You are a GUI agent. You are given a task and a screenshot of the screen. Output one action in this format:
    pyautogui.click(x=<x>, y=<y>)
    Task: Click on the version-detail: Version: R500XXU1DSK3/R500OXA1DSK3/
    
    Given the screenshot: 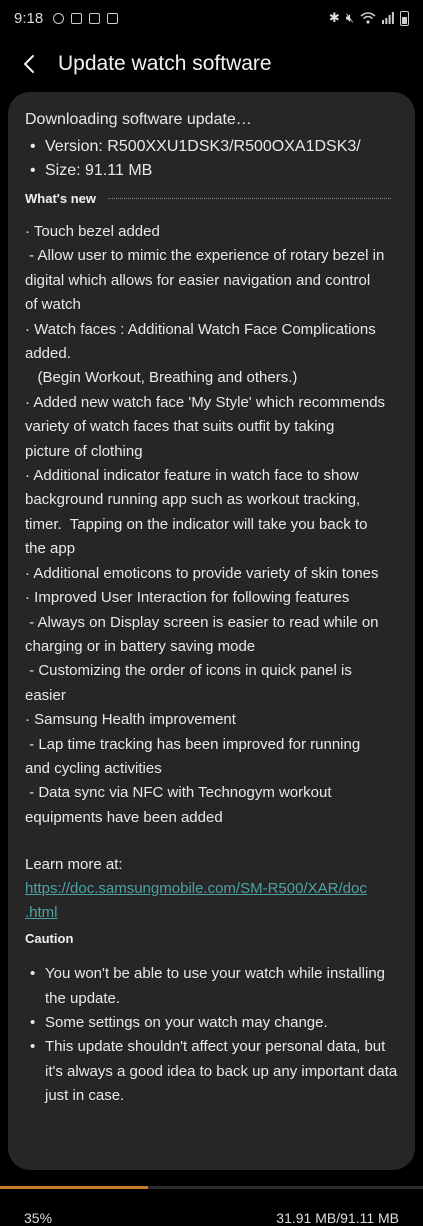 What is the action you would take?
    pyautogui.click(x=212, y=147)
    